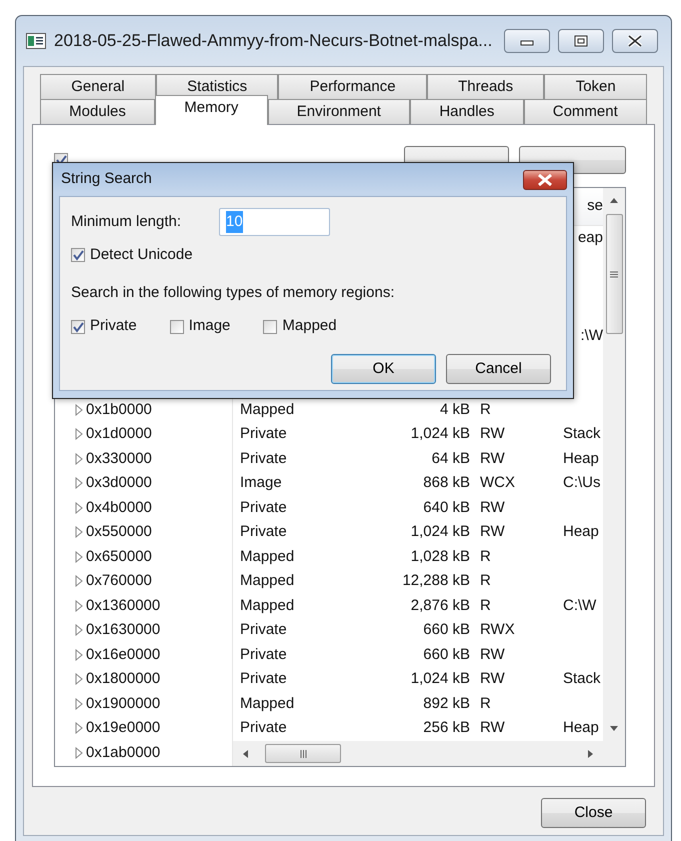  What do you see at coordinates (211, 110) in the screenshot?
I see `tab: Memory` at bounding box center [211, 110].